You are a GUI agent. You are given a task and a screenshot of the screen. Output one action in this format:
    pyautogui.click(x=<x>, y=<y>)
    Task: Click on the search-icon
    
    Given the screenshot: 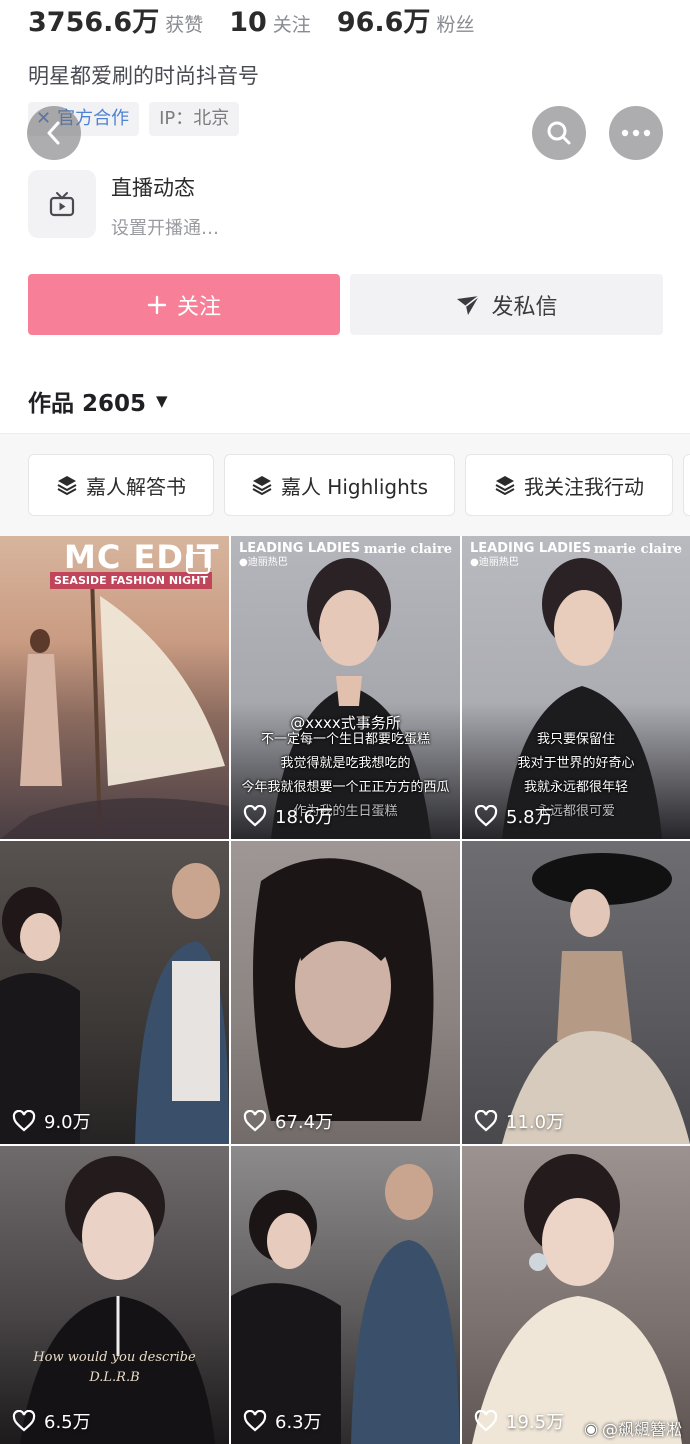 What is the action you would take?
    pyautogui.click(x=559, y=133)
    